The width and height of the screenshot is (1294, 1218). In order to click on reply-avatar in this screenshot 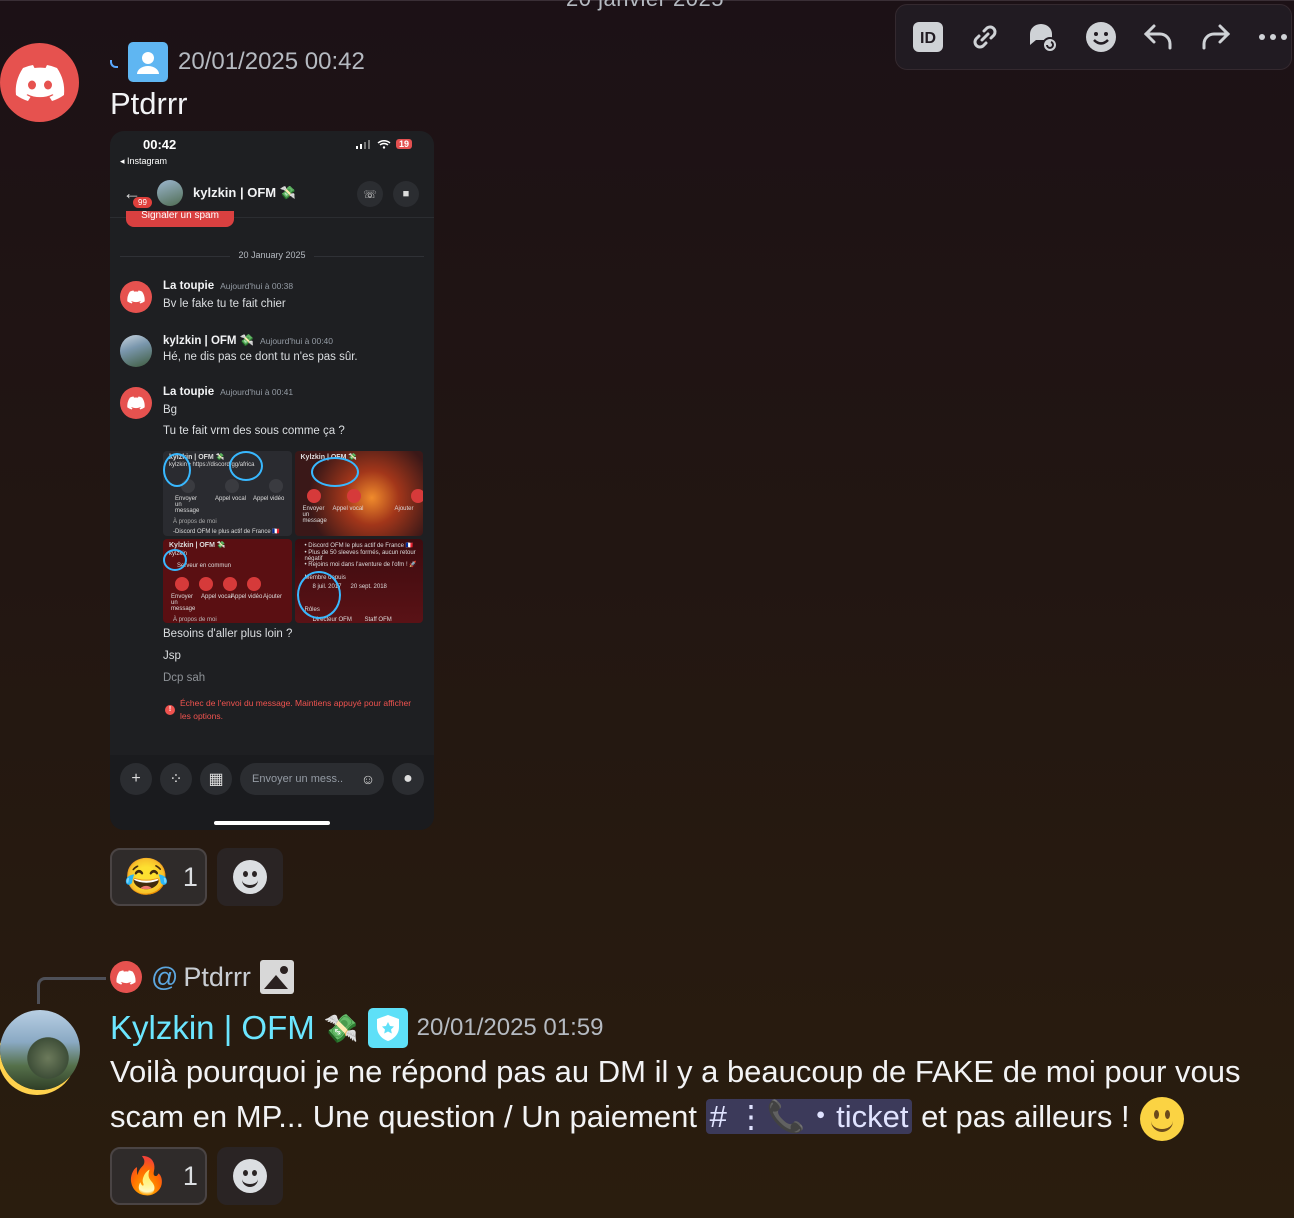, I will do `click(126, 977)`.